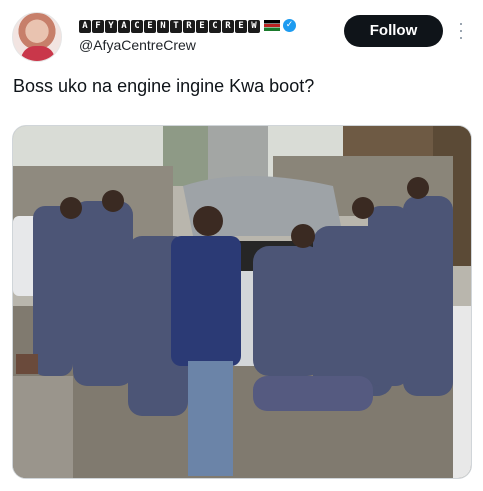 The image size is (483, 491). Describe the element at coordinates (98, 26) in the screenshot. I see `display-name-letter: F` at that location.